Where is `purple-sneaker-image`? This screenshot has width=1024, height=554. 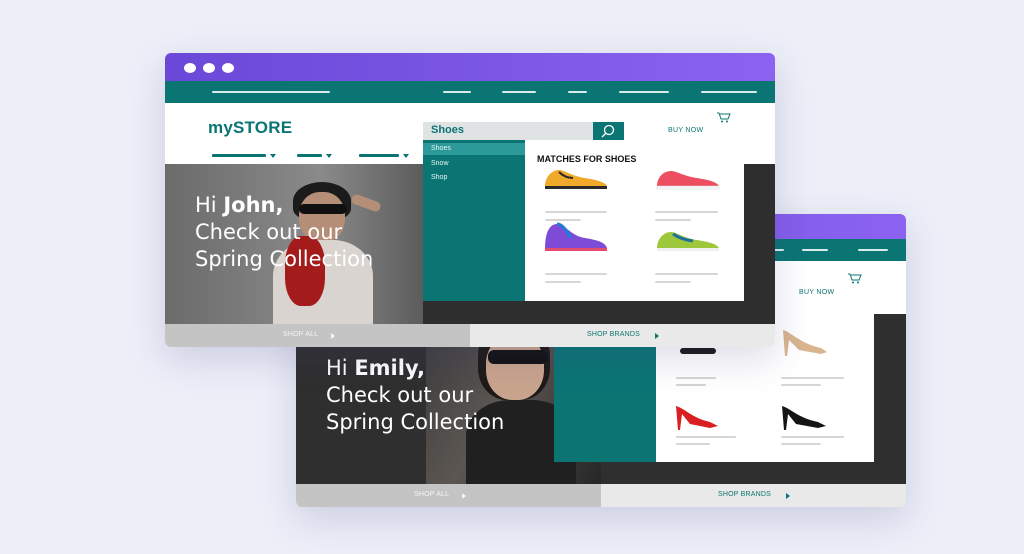
purple-sneaker-image is located at coordinates (576, 238).